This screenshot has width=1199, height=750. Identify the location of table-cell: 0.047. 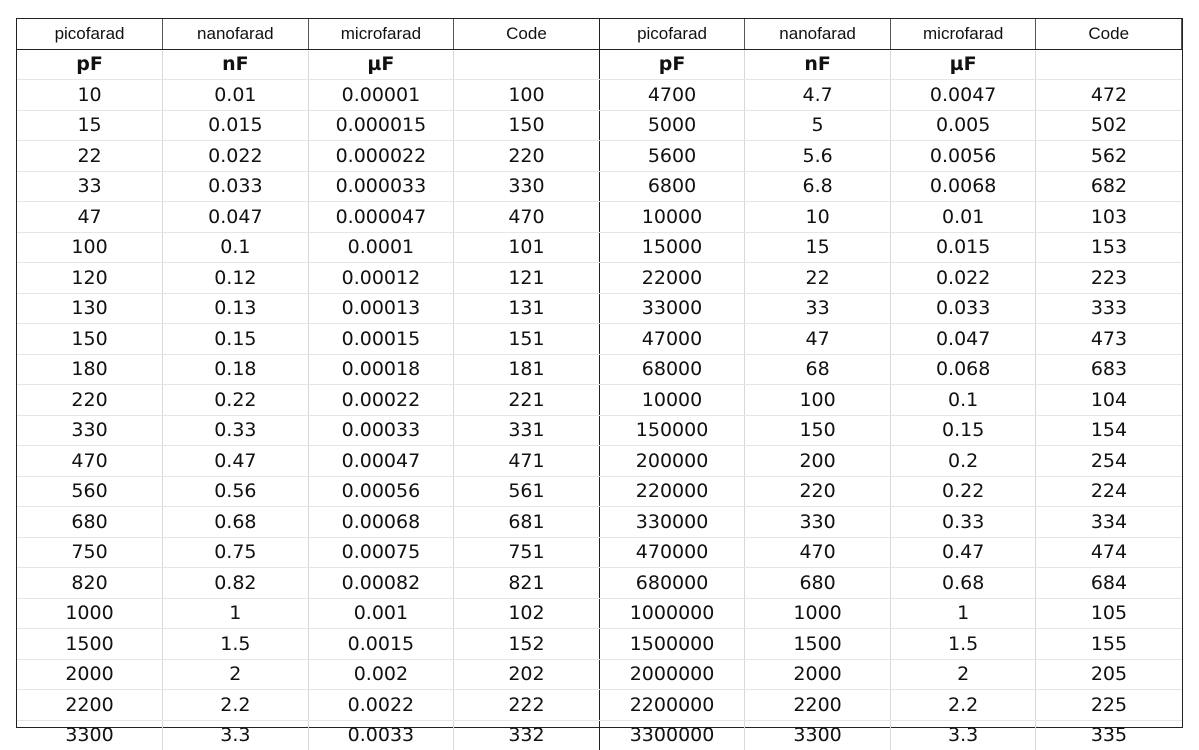
(963, 339).